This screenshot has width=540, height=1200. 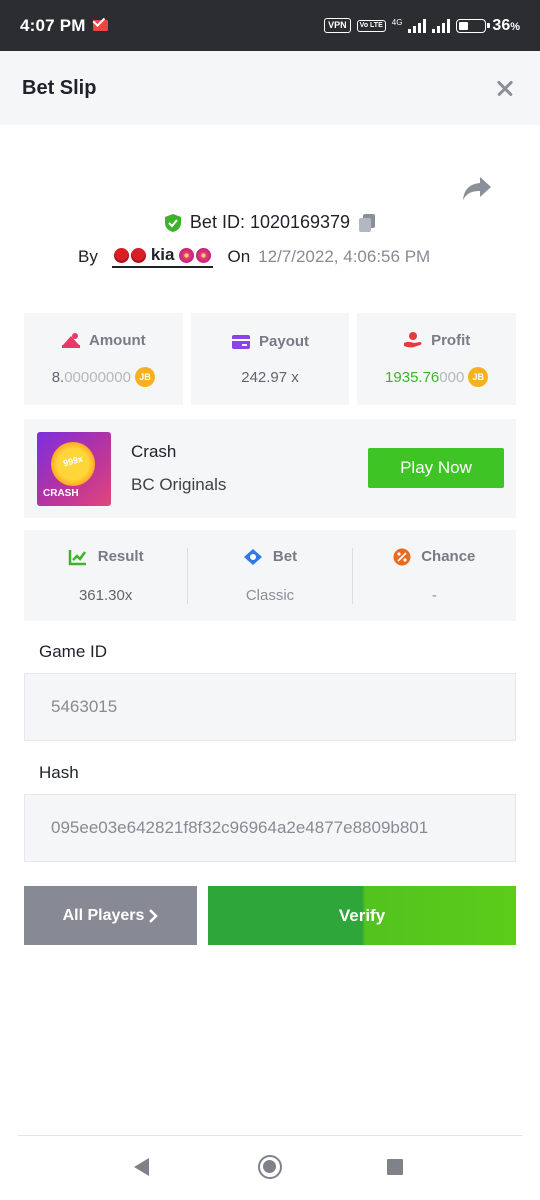 What do you see at coordinates (448, 556) in the screenshot?
I see `chance-label: Chance` at bounding box center [448, 556].